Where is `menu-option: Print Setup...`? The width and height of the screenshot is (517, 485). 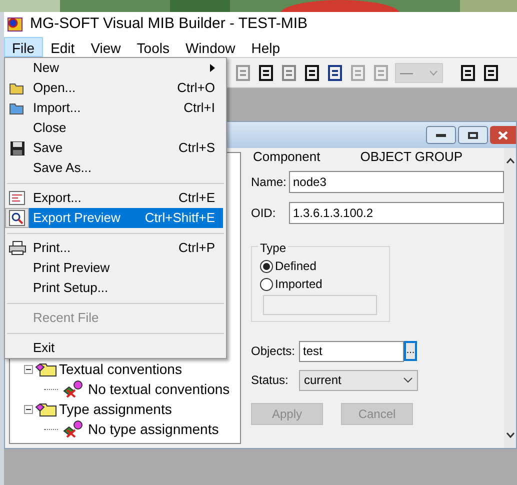 menu-option: Print Setup... is located at coordinates (126, 288).